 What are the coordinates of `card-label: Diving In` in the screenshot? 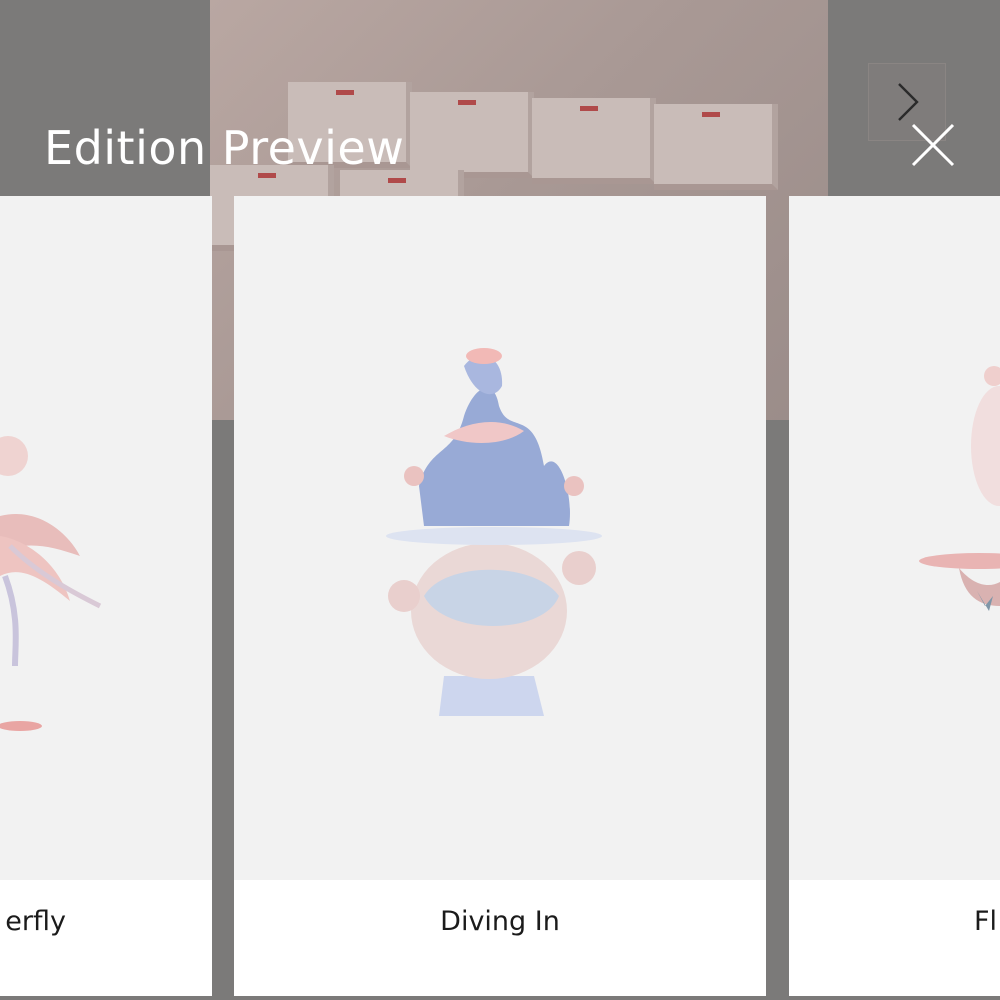 It's located at (500, 921).